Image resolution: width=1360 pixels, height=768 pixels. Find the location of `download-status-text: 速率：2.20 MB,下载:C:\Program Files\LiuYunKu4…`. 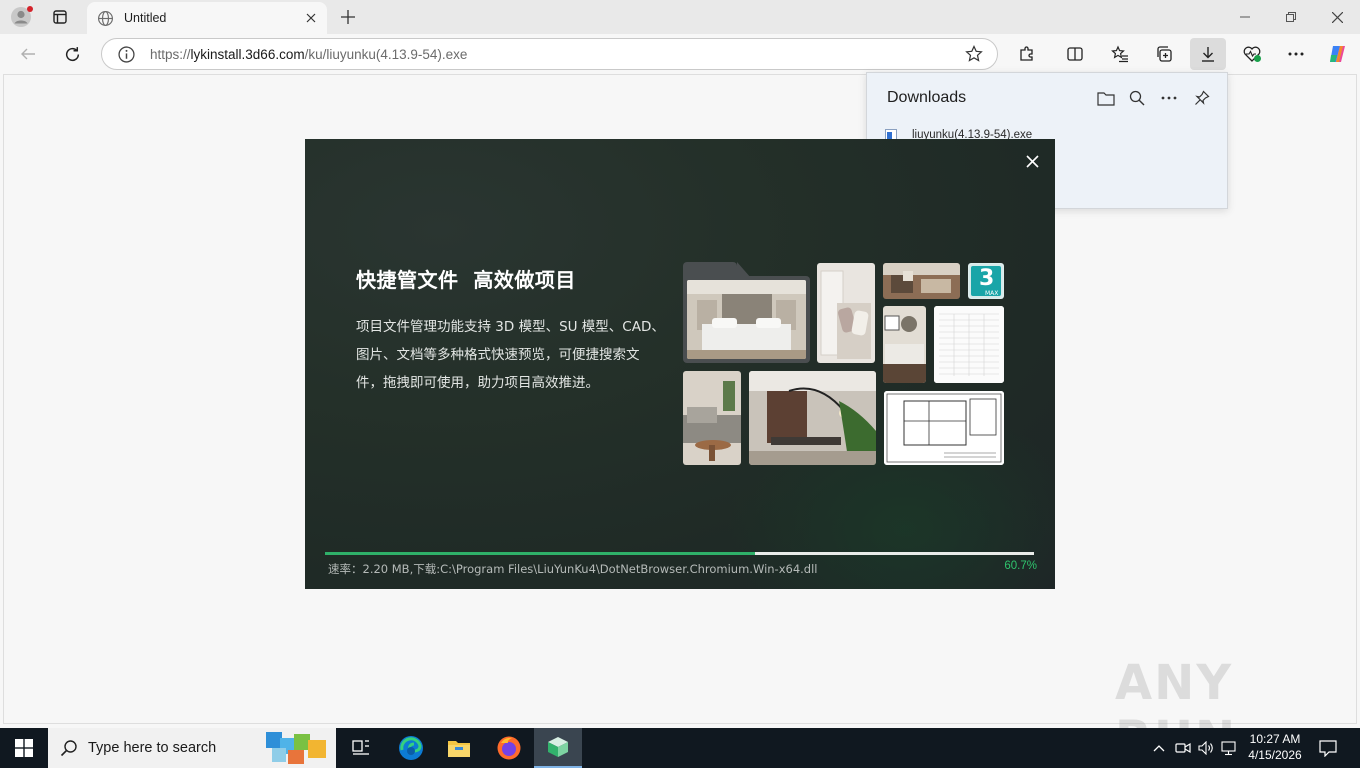

download-status-text: 速率：2.20 MB,下载:C:\Program Files\LiuYunKu4… is located at coordinates (573, 569).